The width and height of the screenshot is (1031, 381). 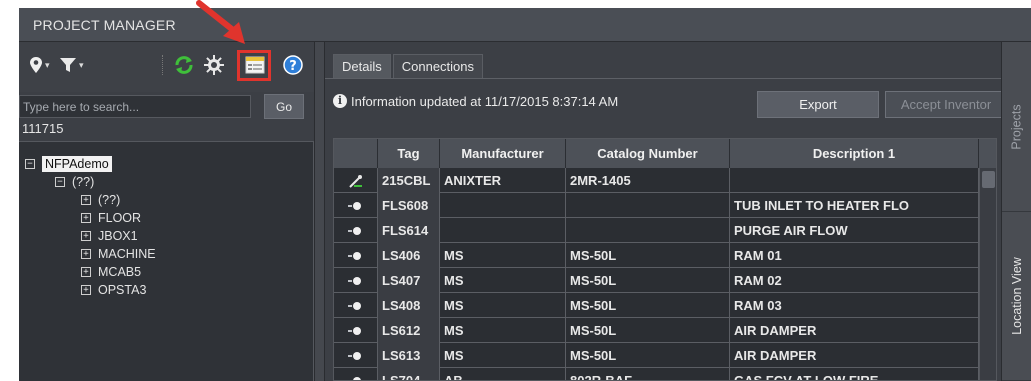 I want to click on help-icon: ?, so click(x=293, y=65).